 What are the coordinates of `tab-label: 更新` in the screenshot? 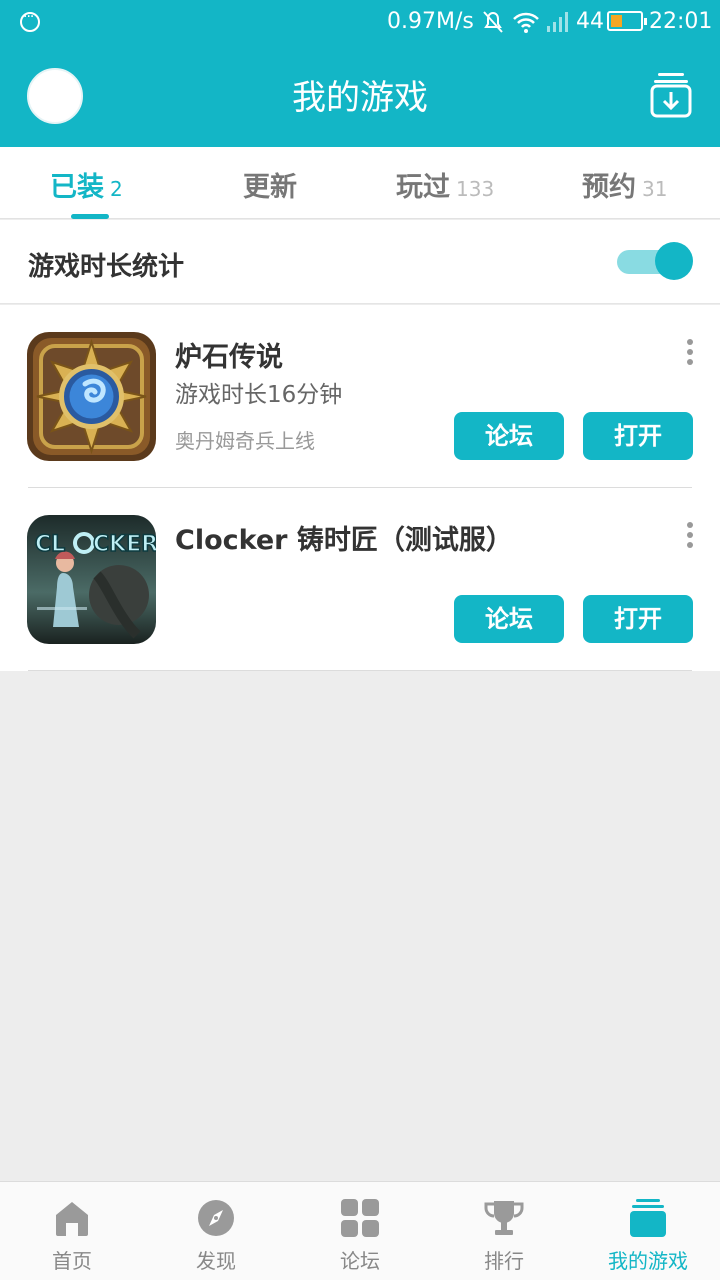 It's located at (270, 187).